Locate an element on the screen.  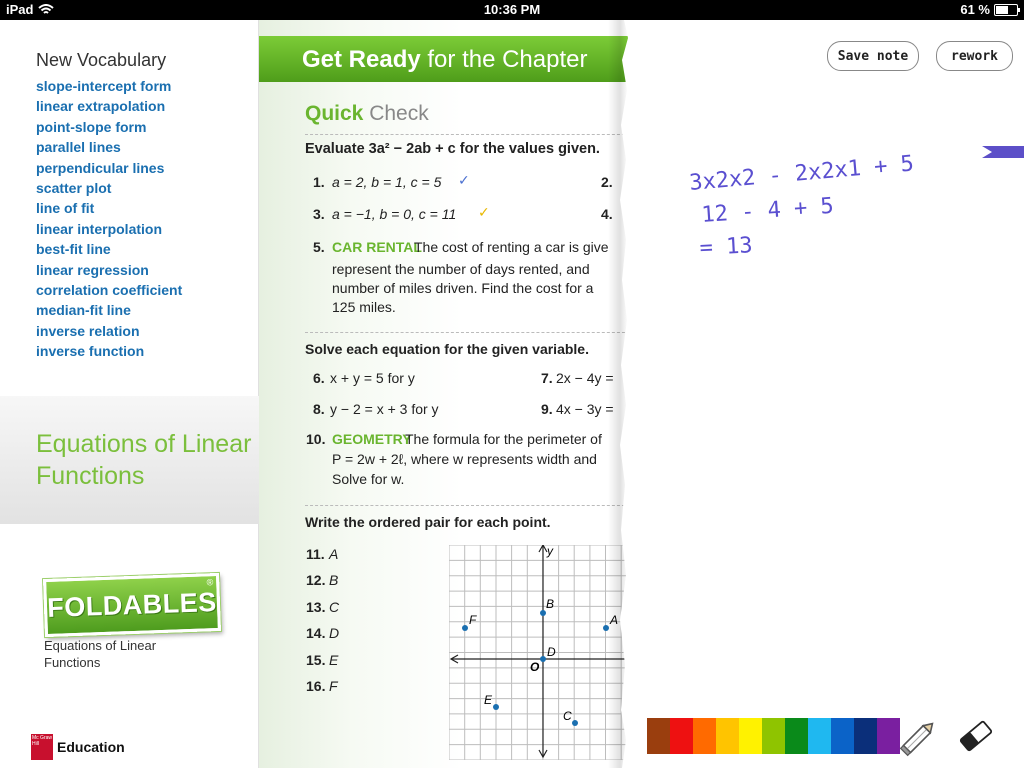
item-text: a = 2, b = 1, c = 5 is located at coordinates (387, 182).